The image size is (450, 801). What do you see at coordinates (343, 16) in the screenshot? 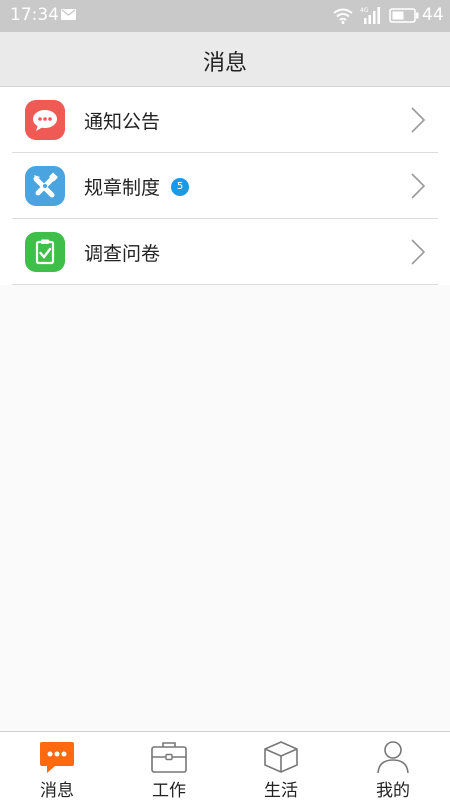
I see `wifi-icon` at bounding box center [343, 16].